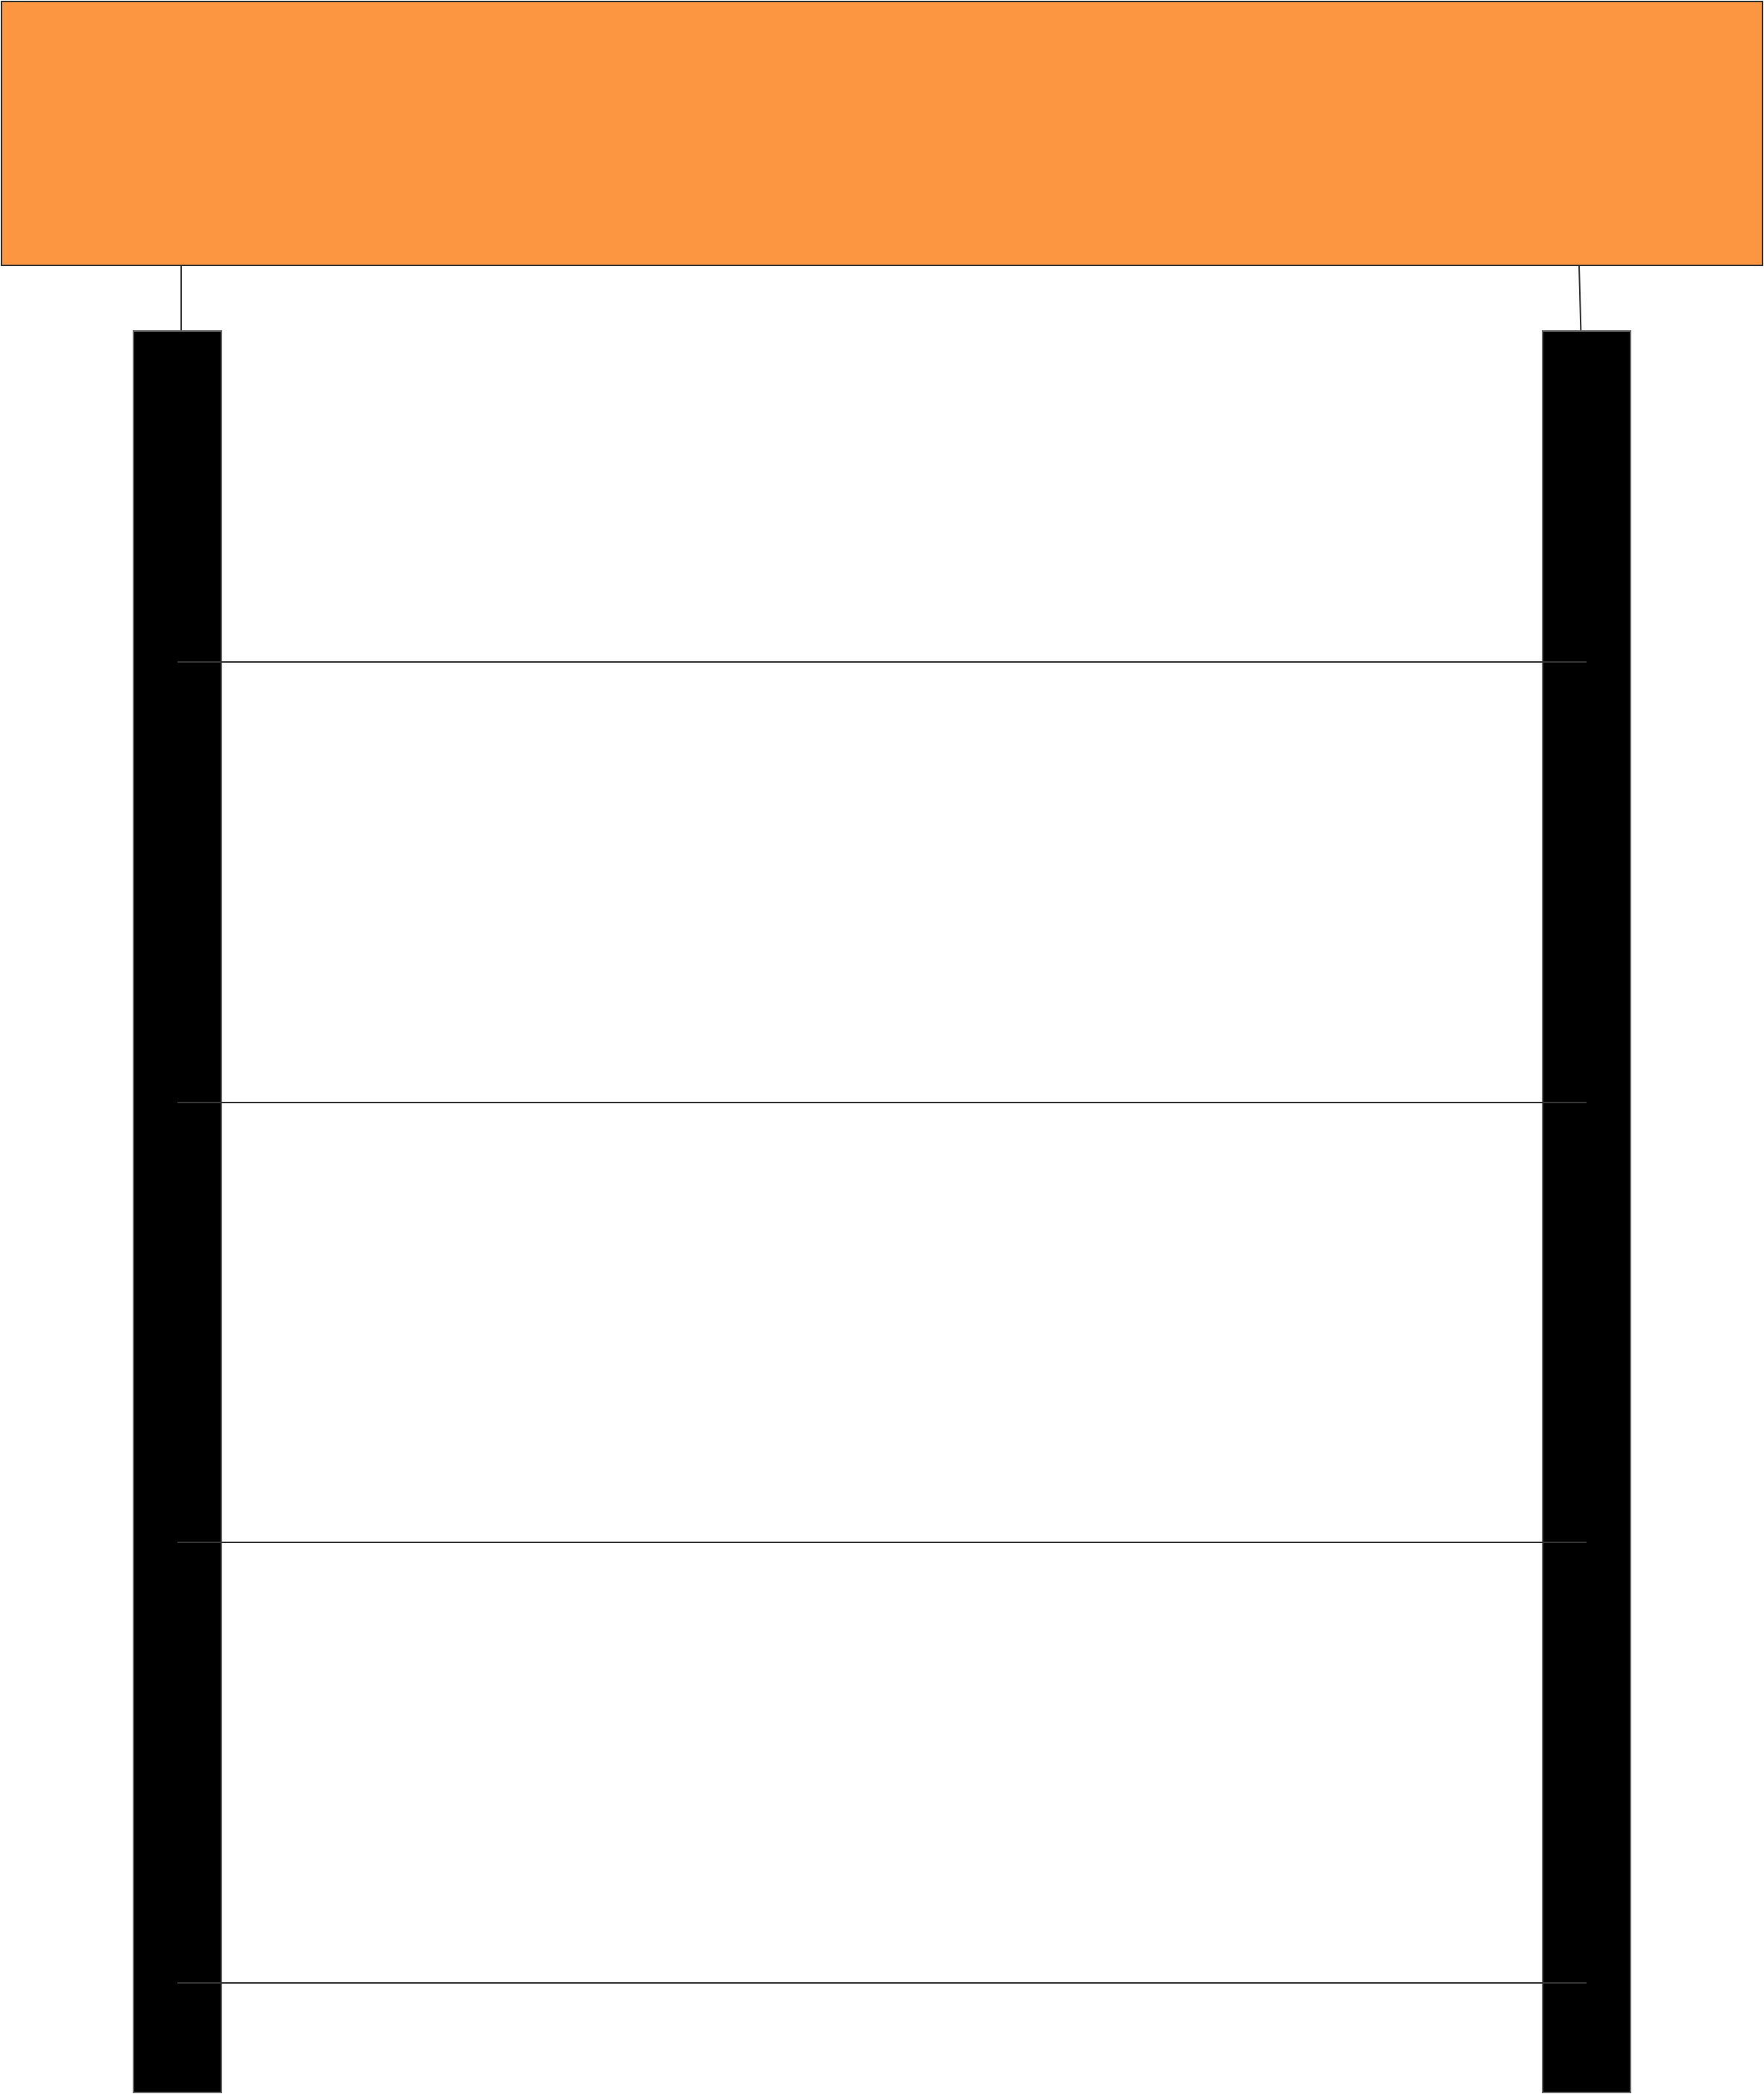 This screenshot has width=1764, height=2094. I want to click on header-block, so click(882, 133).